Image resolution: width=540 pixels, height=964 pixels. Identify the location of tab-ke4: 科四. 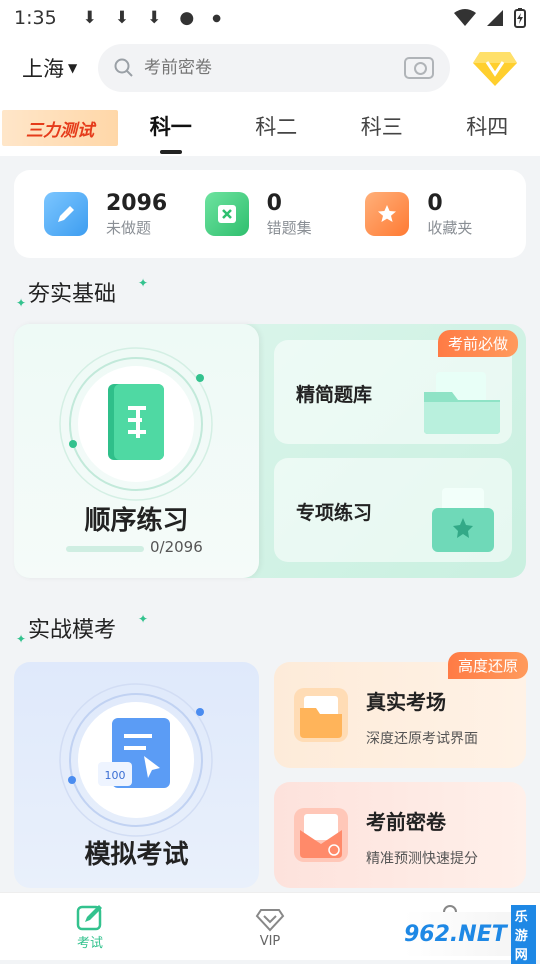
(487, 128).